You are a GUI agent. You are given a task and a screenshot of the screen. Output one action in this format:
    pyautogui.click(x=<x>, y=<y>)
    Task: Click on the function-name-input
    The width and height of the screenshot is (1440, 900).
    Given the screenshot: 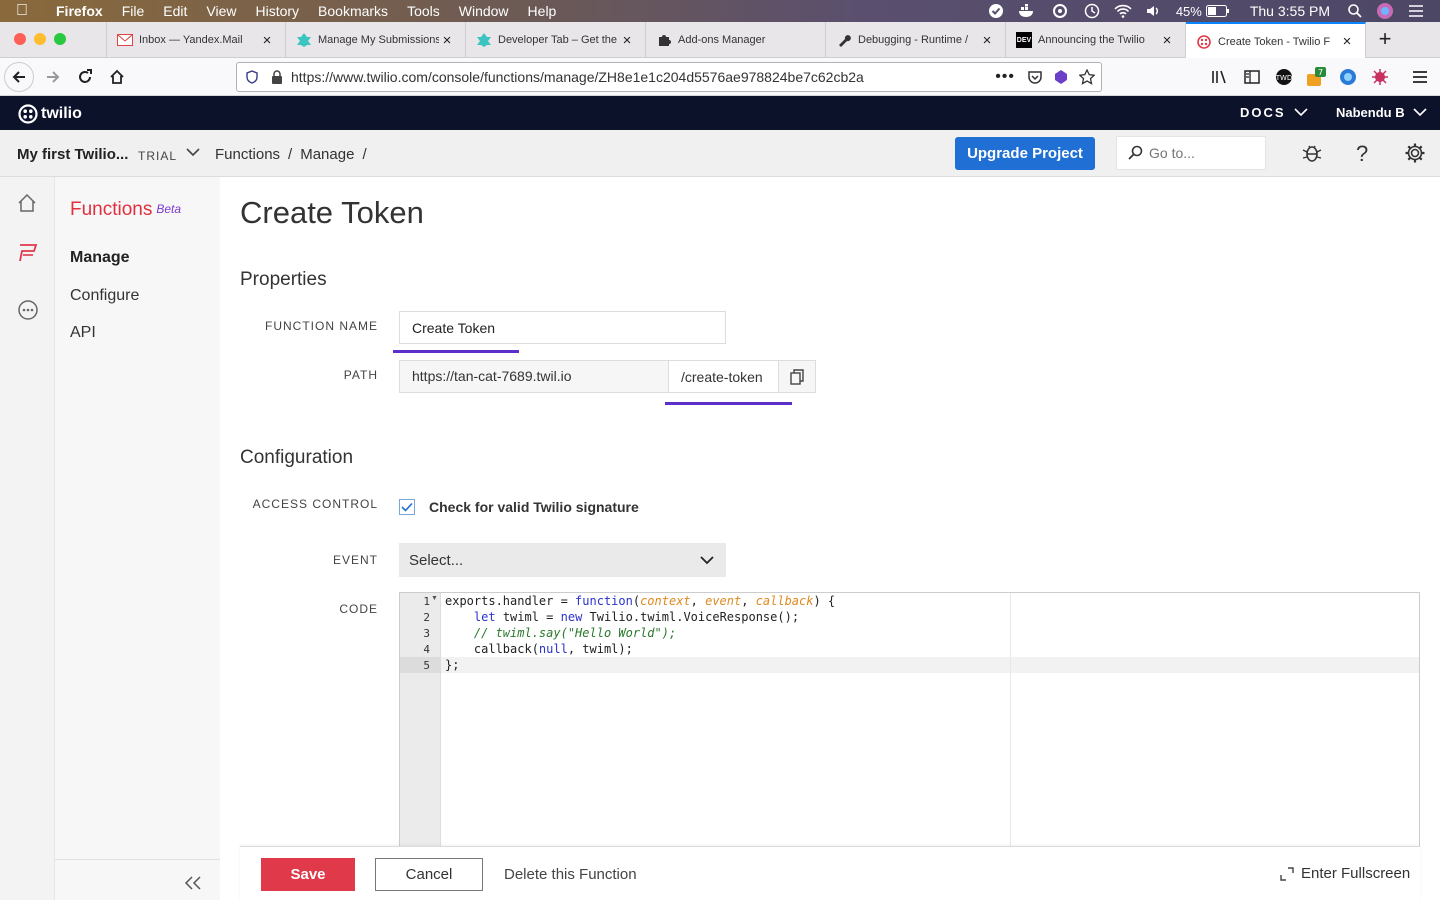 What is the action you would take?
    pyautogui.click(x=562, y=327)
    